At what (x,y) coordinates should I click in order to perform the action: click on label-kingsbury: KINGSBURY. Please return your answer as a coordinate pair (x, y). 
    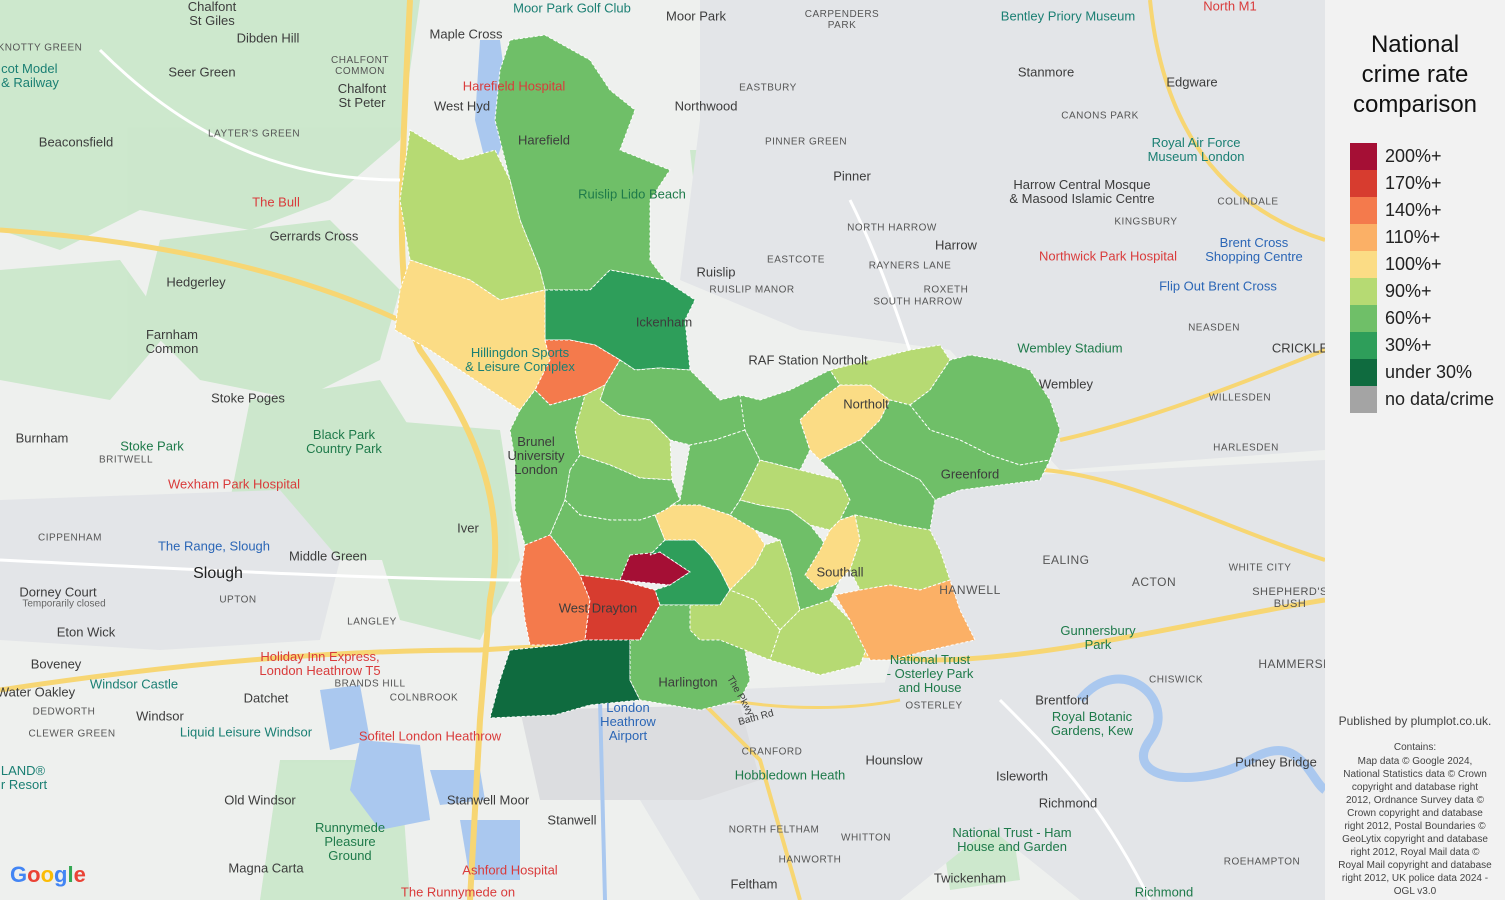
    Looking at the image, I should click on (1146, 222).